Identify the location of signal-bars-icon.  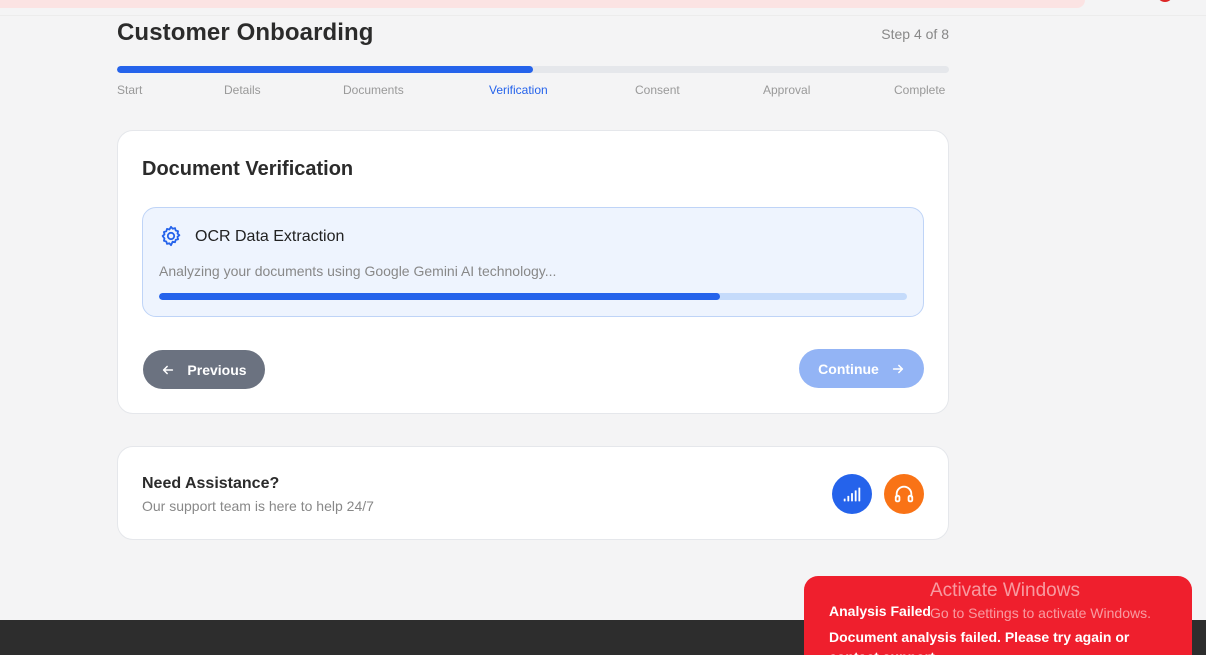
(852, 494).